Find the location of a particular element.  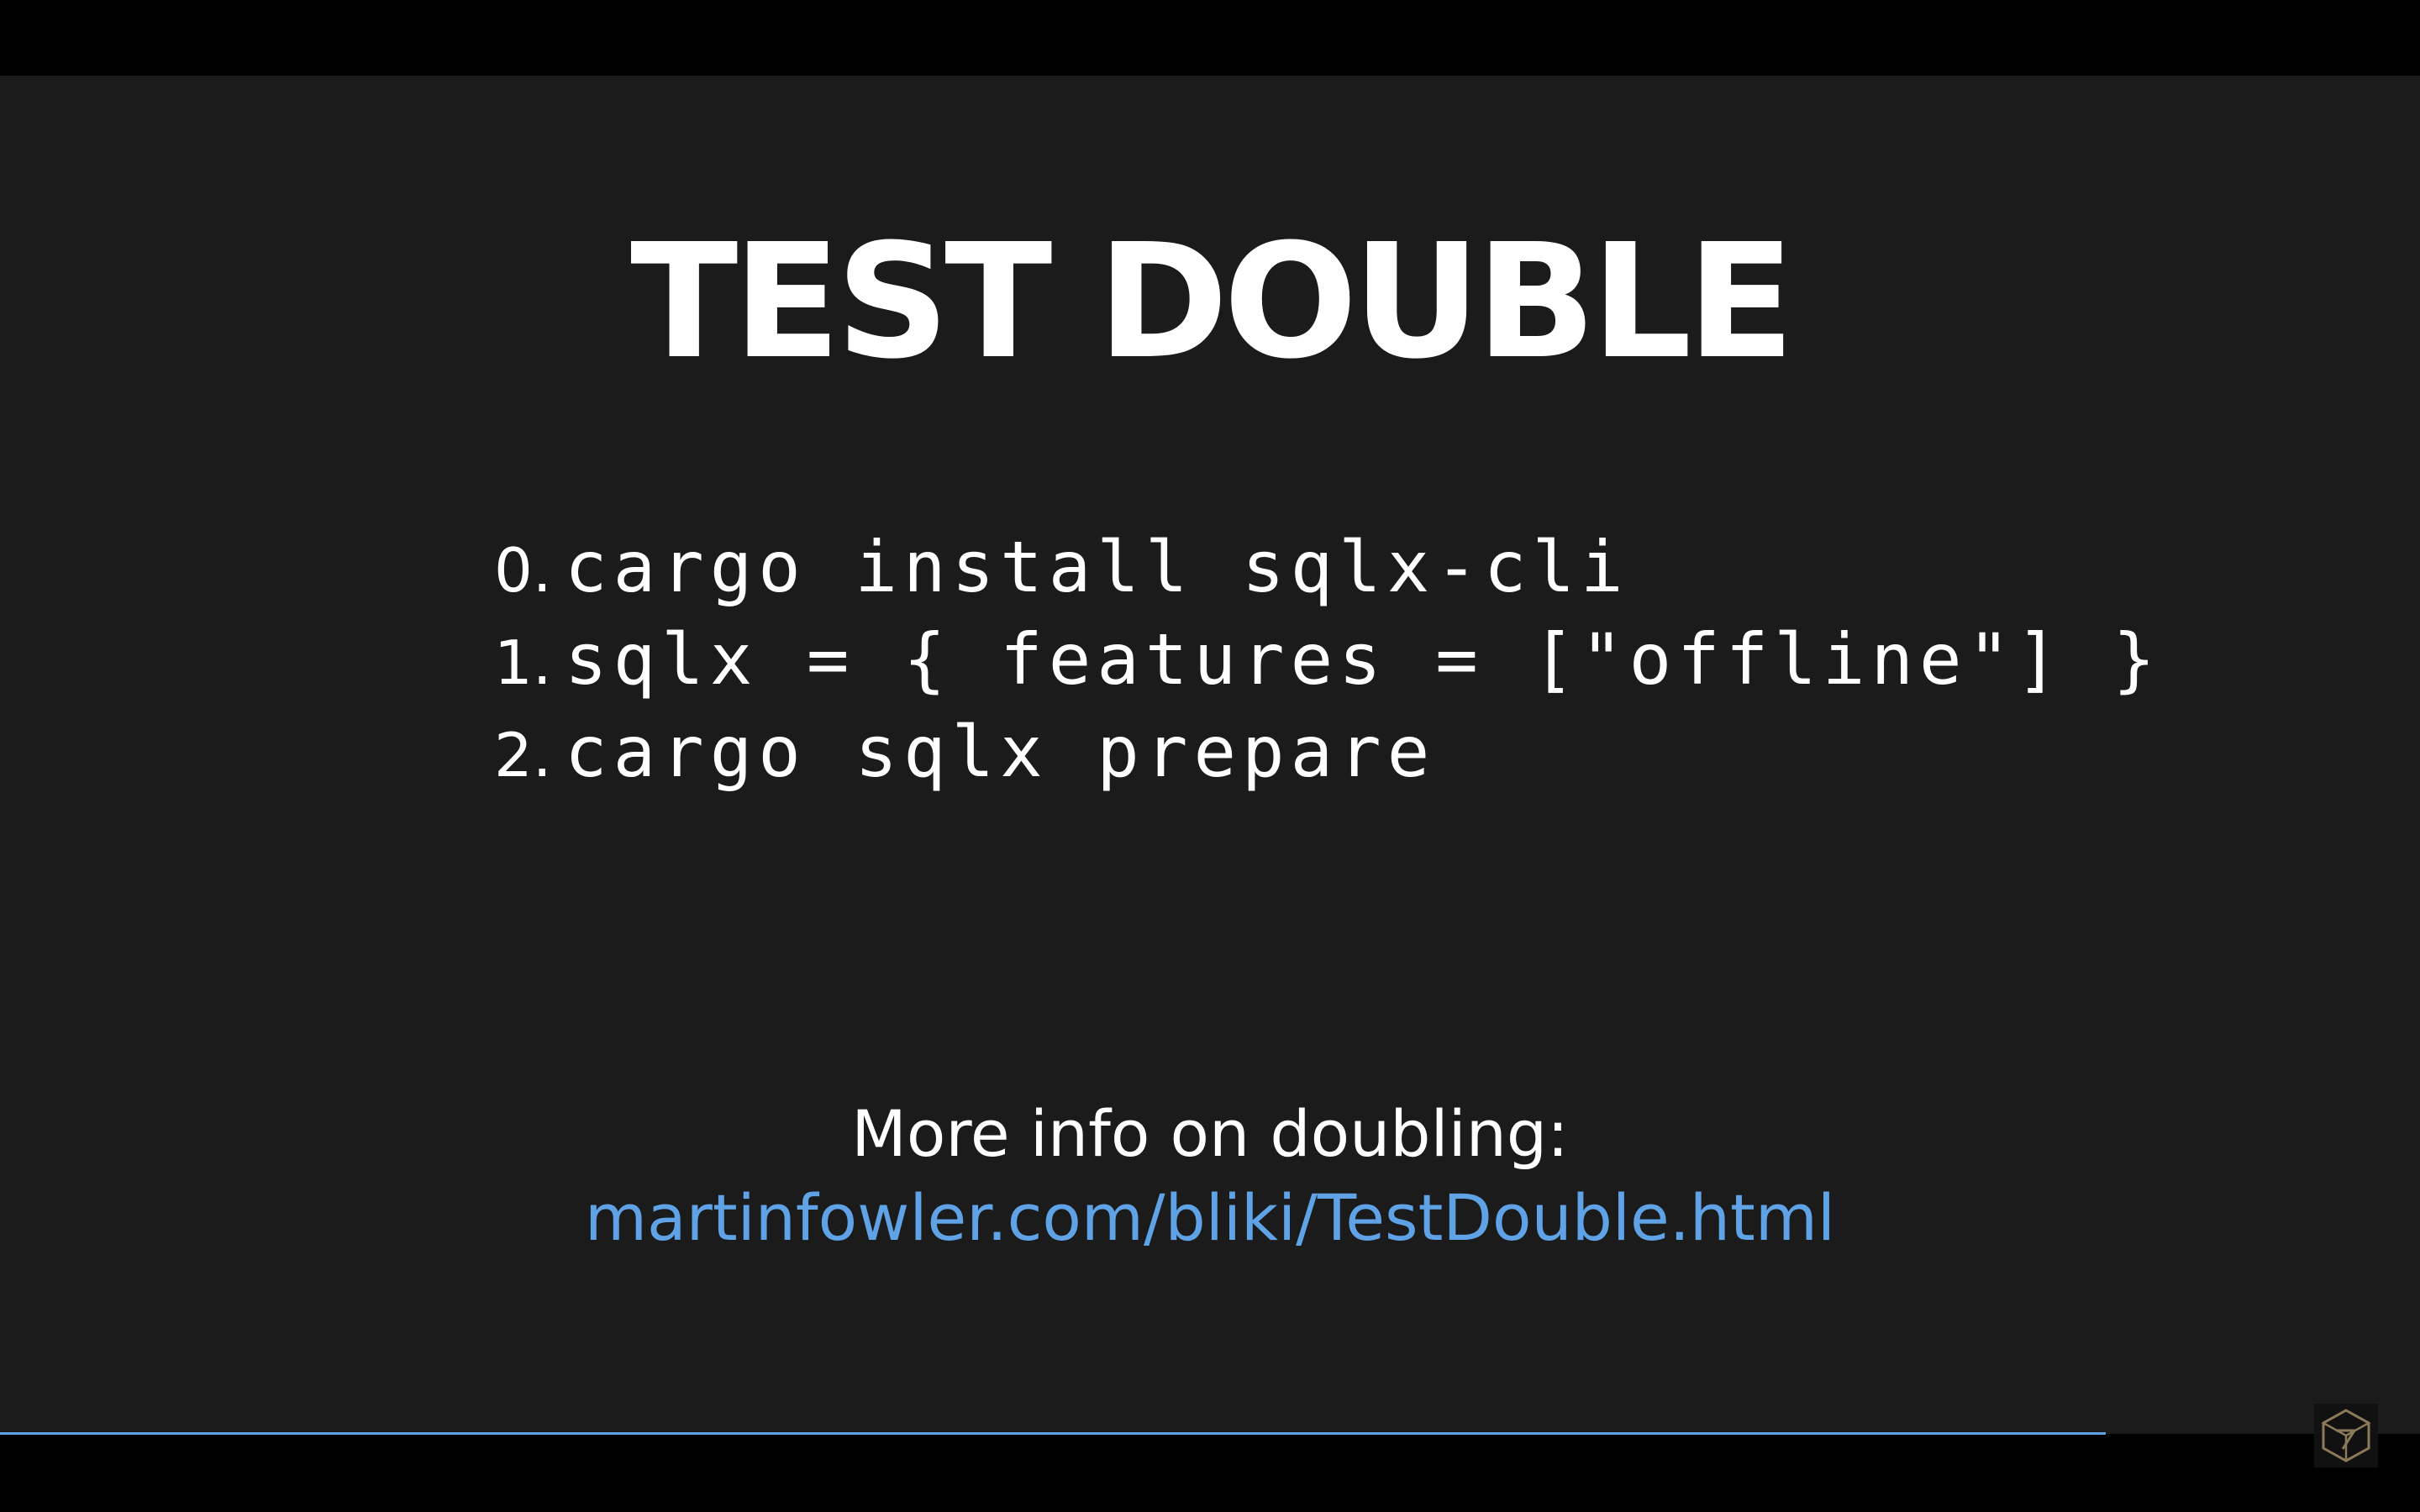

letterbox-bottom is located at coordinates (1210, 1473).